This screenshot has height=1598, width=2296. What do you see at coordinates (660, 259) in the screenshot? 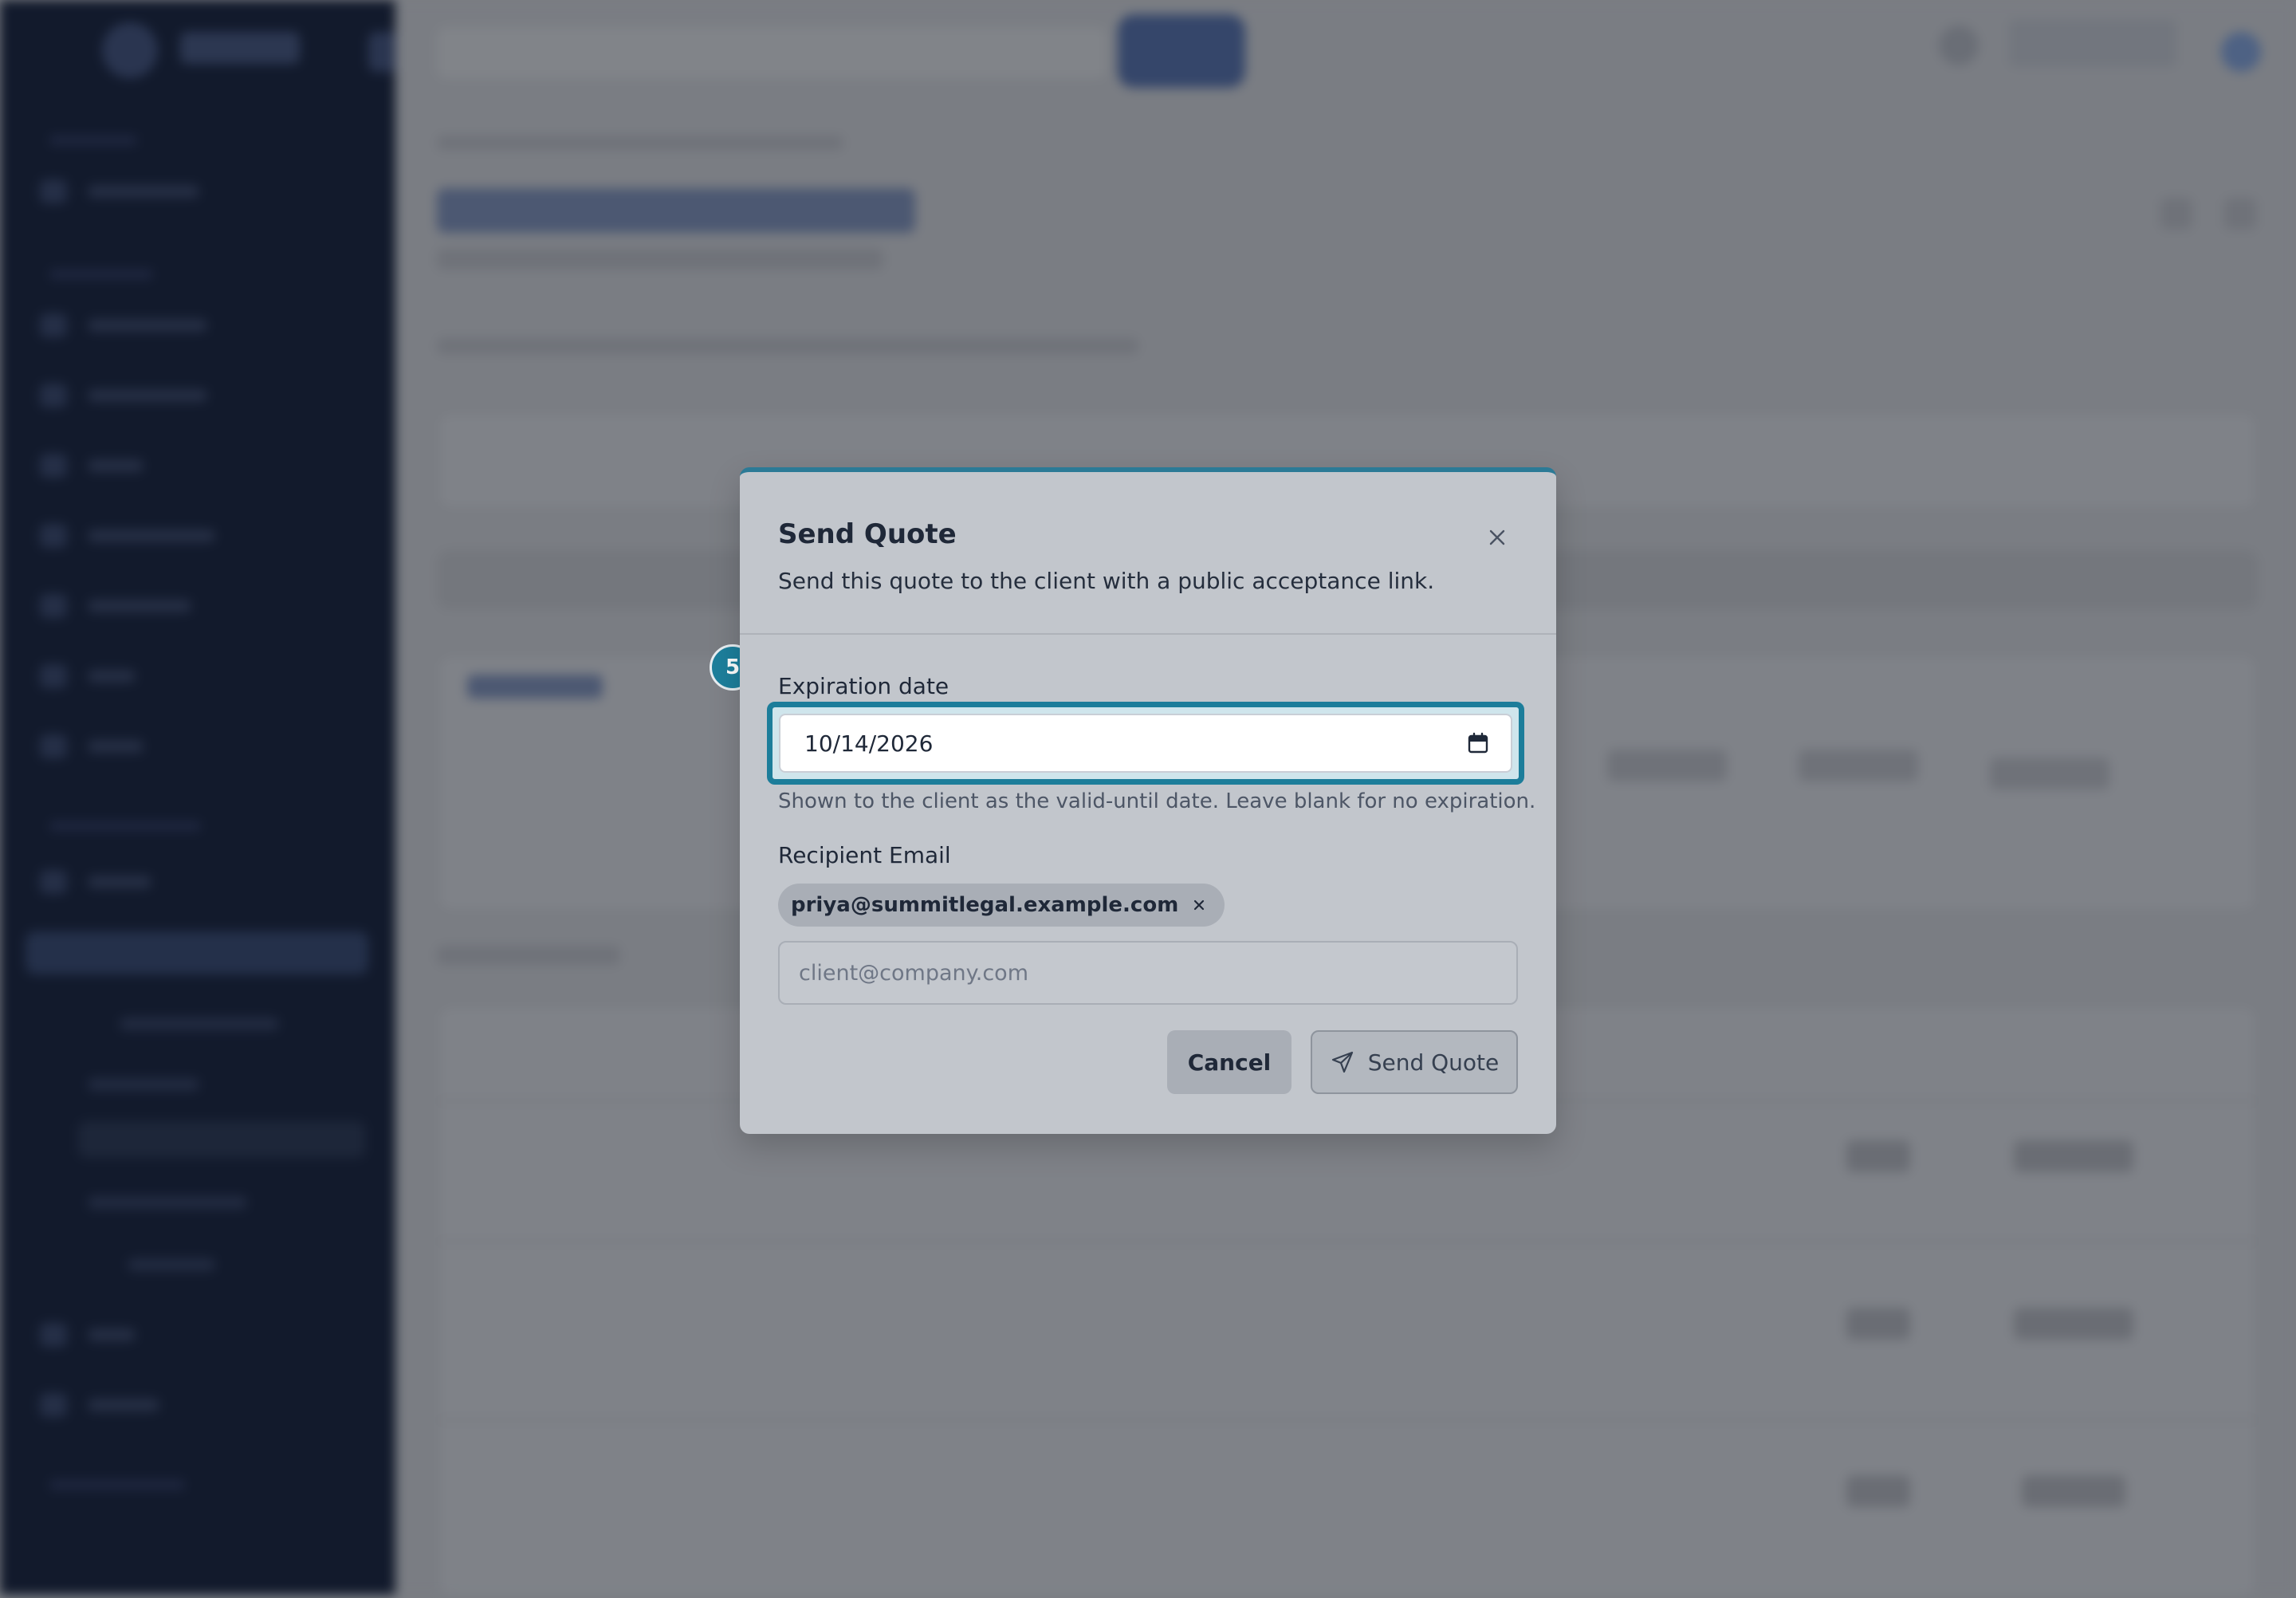
I see `page-subtitle` at bounding box center [660, 259].